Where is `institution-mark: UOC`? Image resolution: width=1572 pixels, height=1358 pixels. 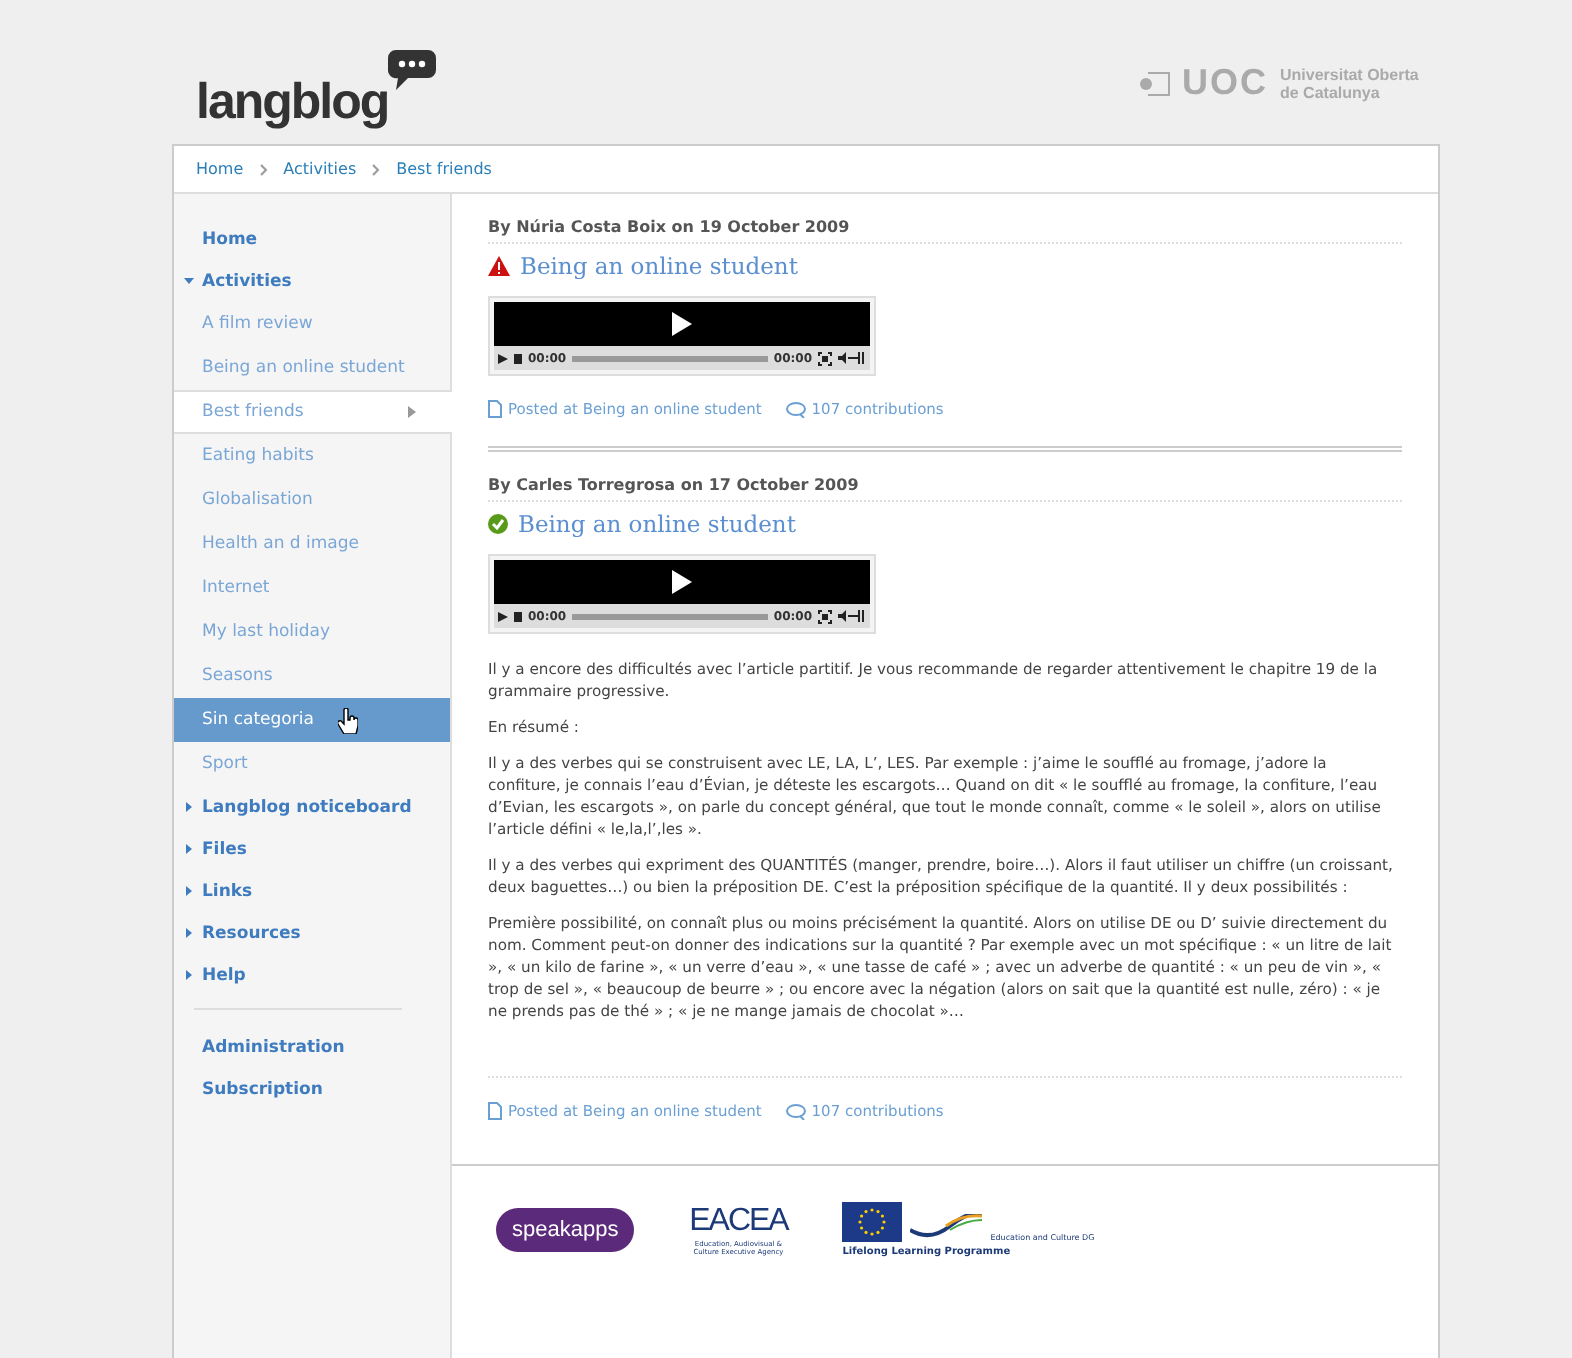
institution-mark: UOC is located at coordinates (1225, 83).